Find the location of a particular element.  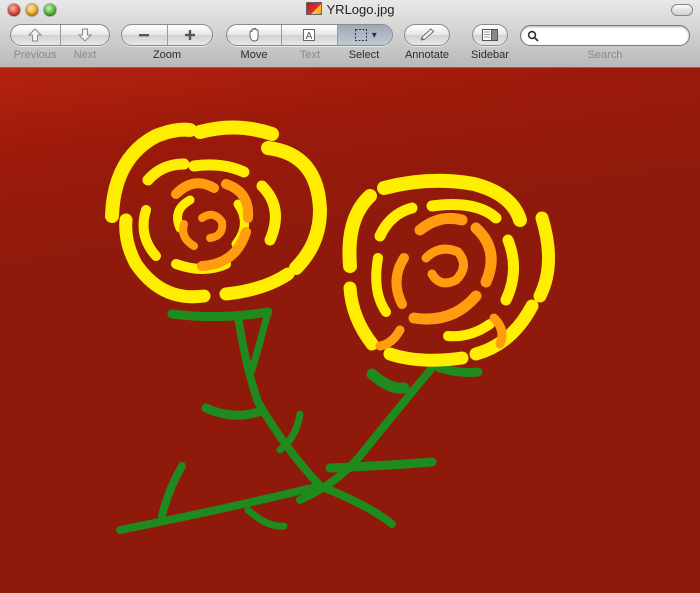

hand-icon is located at coordinates (254, 35).